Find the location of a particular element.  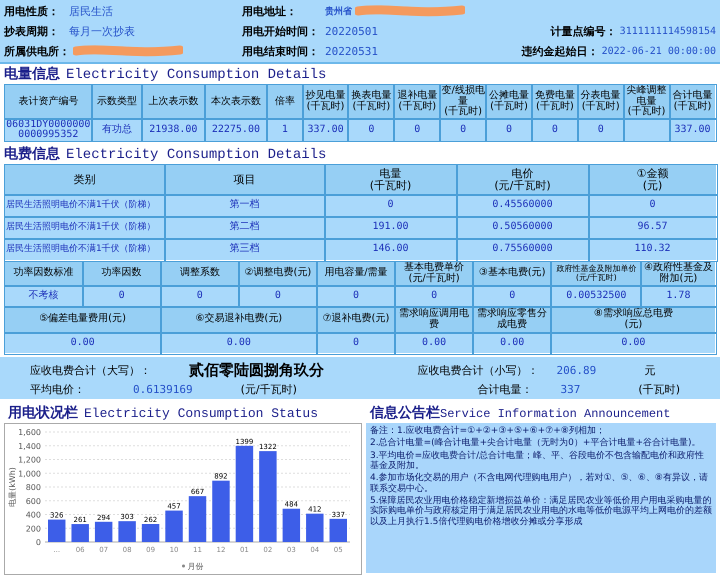

table-cell: 110.32 is located at coordinates (652, 249).